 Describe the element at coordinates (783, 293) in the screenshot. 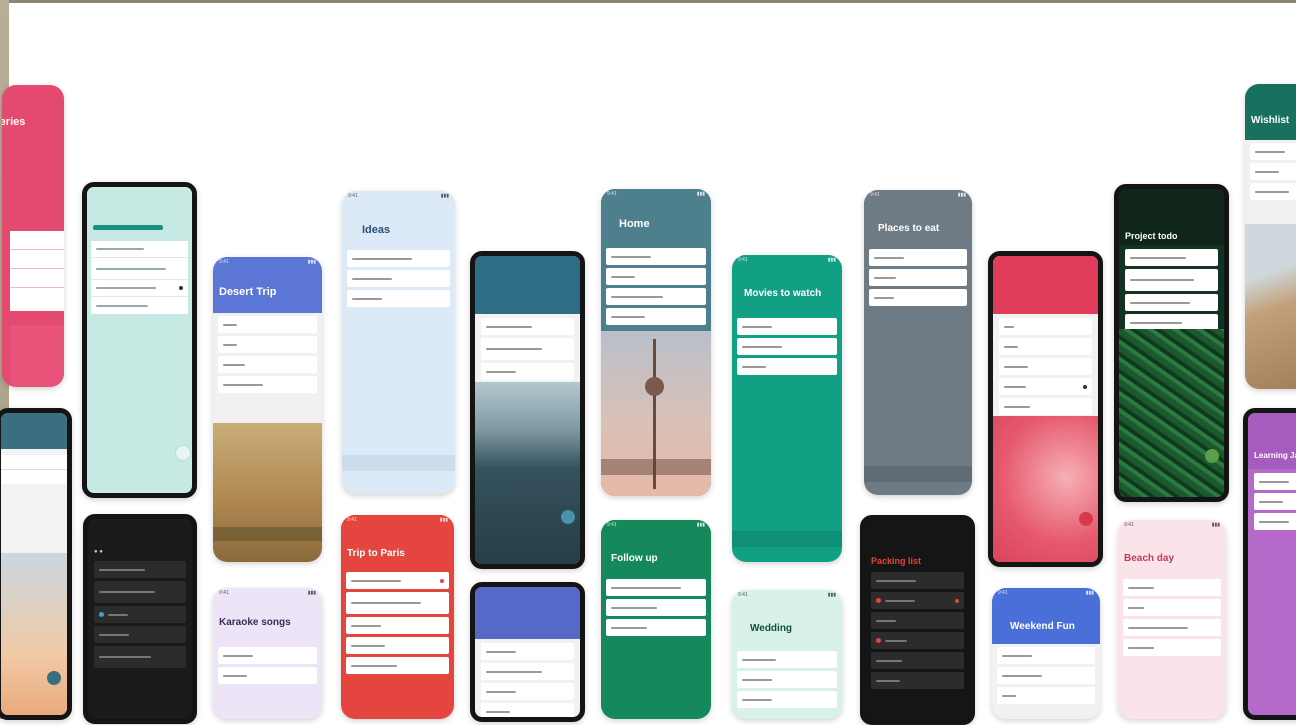

I see `list-title: Movies to watch` at that location.